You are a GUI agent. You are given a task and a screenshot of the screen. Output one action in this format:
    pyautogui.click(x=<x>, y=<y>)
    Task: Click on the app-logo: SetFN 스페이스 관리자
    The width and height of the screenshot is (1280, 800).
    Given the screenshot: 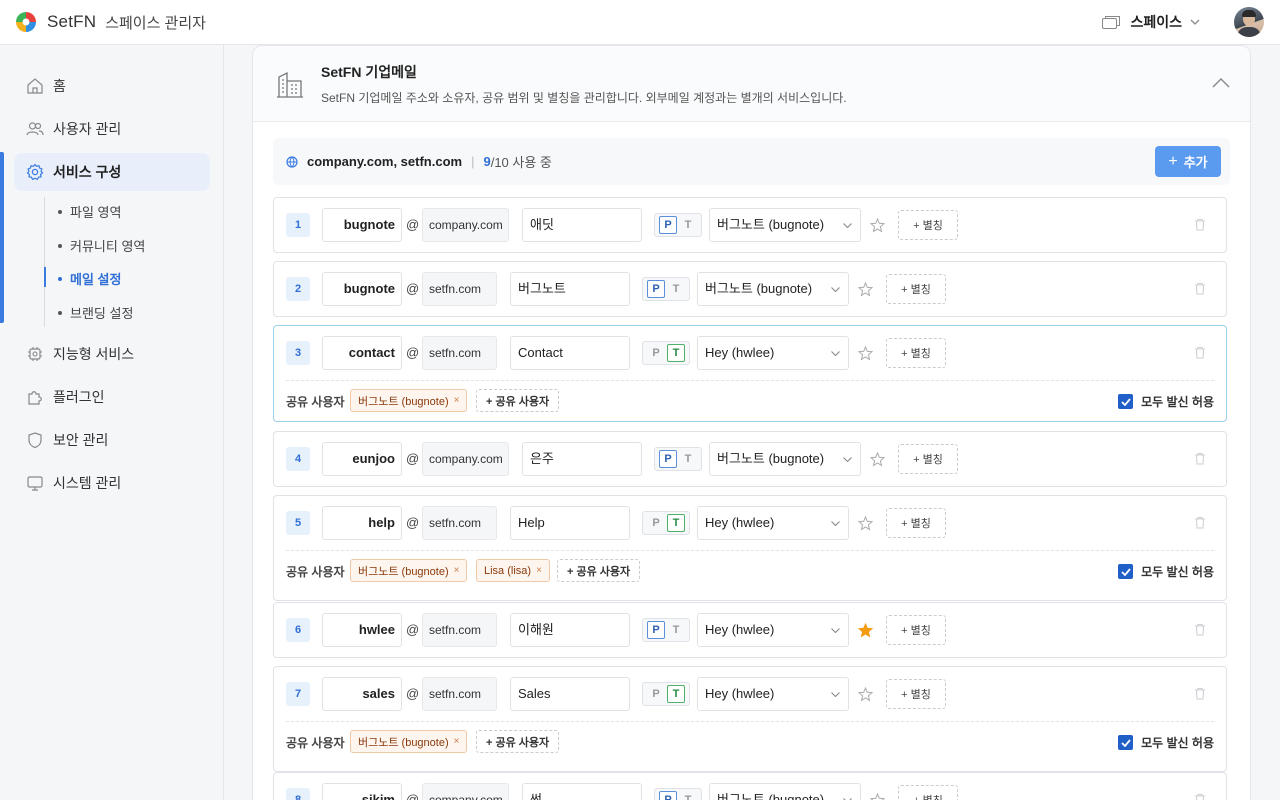 What is the action you would take?
    pyautogui.click(x=110, y=22)
    